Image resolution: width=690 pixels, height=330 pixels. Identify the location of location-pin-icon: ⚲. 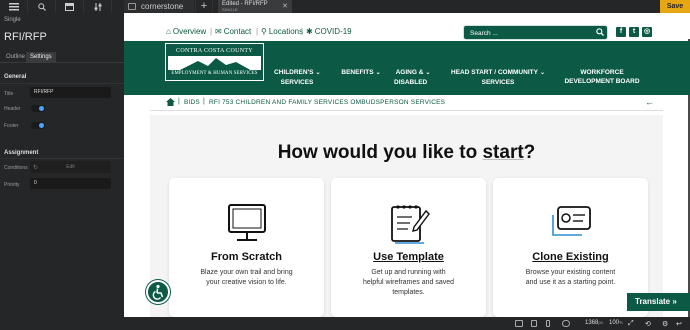
(264, 31).